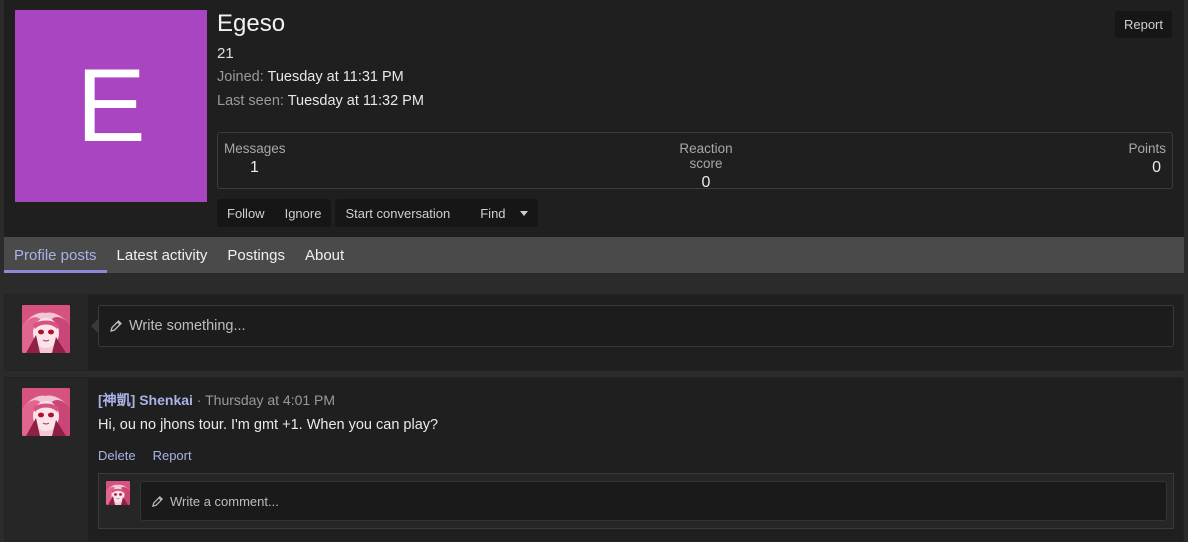  I want to click on report-post-link: Report, so click(172, 455).